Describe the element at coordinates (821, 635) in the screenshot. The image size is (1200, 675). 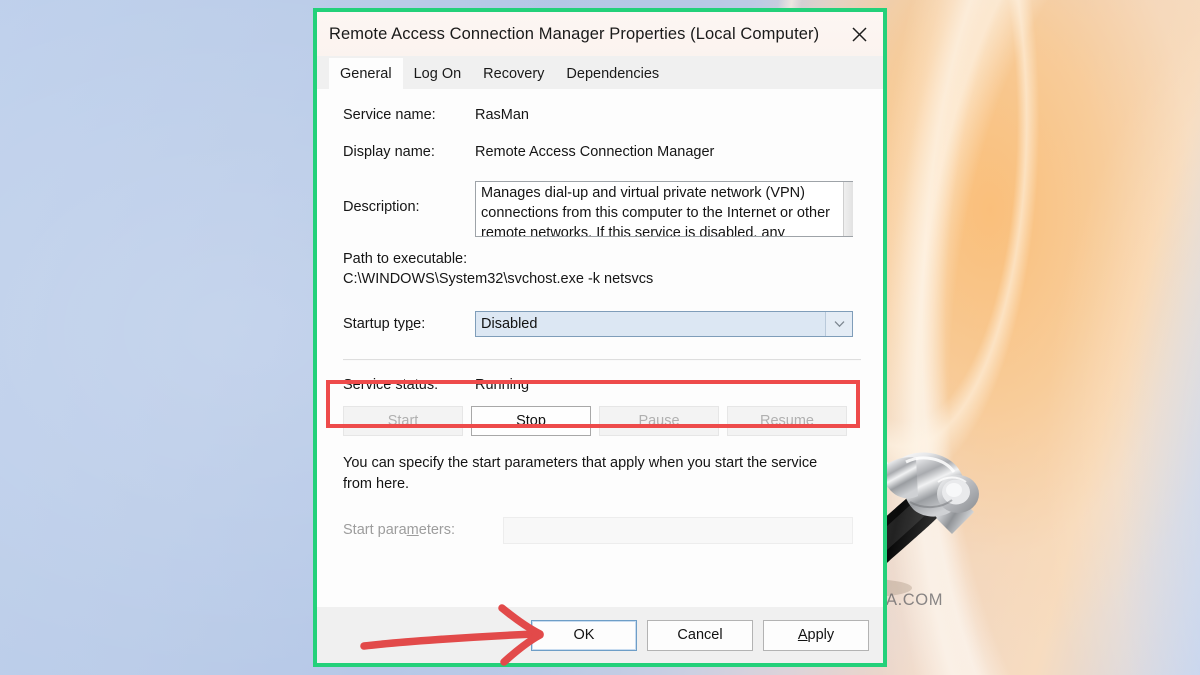
I see `apply-button-post: pply` at that location.